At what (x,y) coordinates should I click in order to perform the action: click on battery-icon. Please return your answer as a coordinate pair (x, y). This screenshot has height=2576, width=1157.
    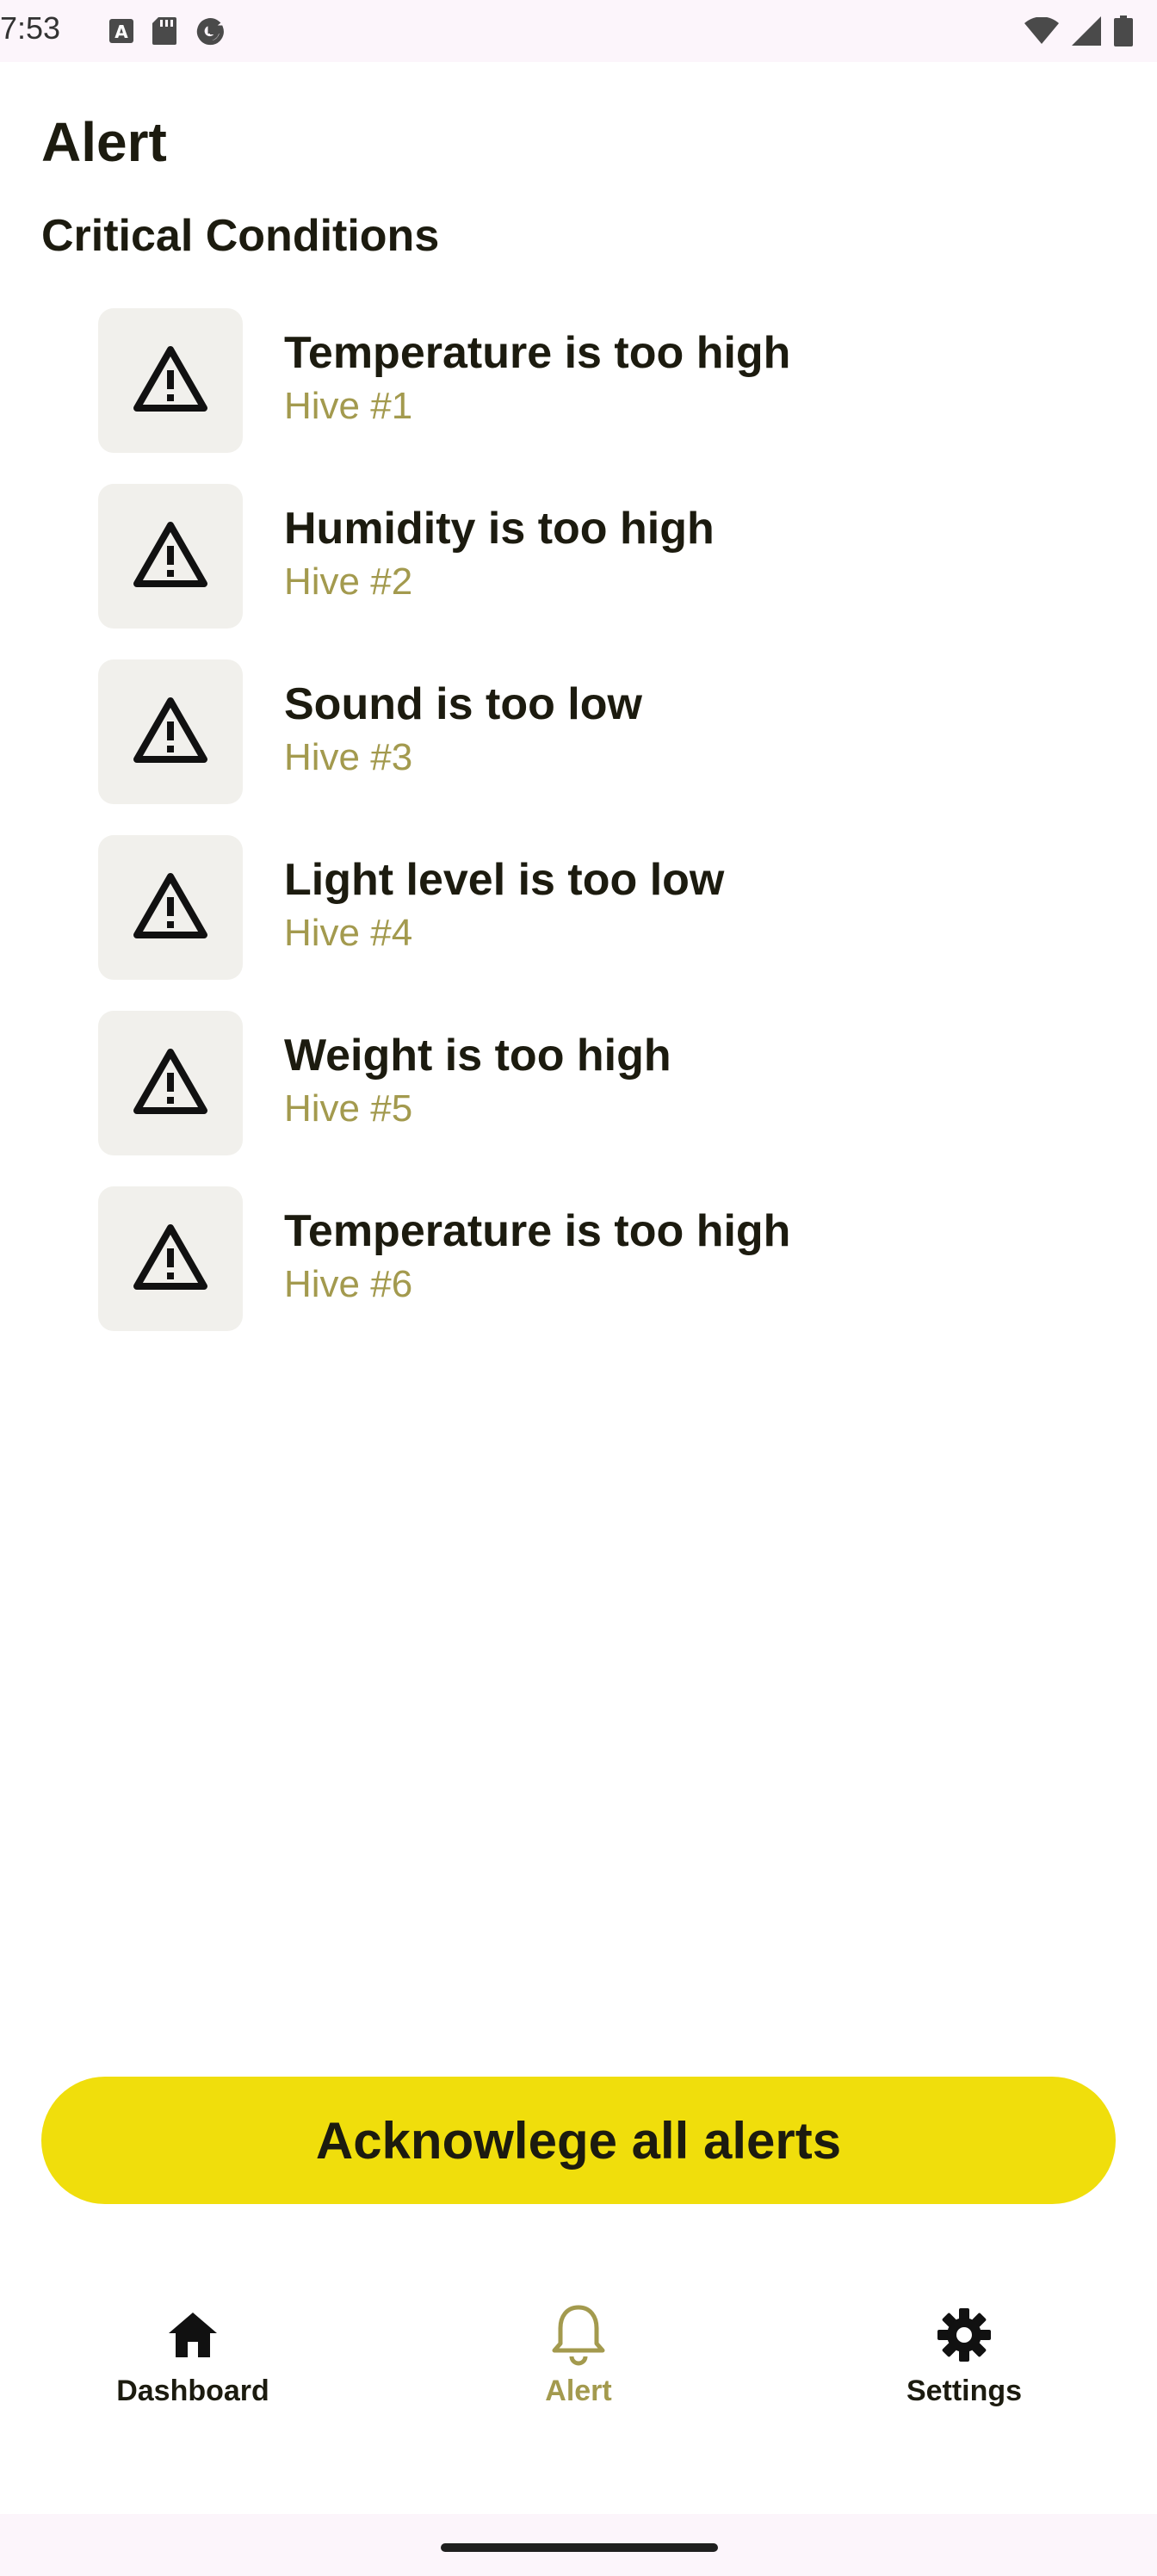
    Looking at the image, I should click on (1123, 33).